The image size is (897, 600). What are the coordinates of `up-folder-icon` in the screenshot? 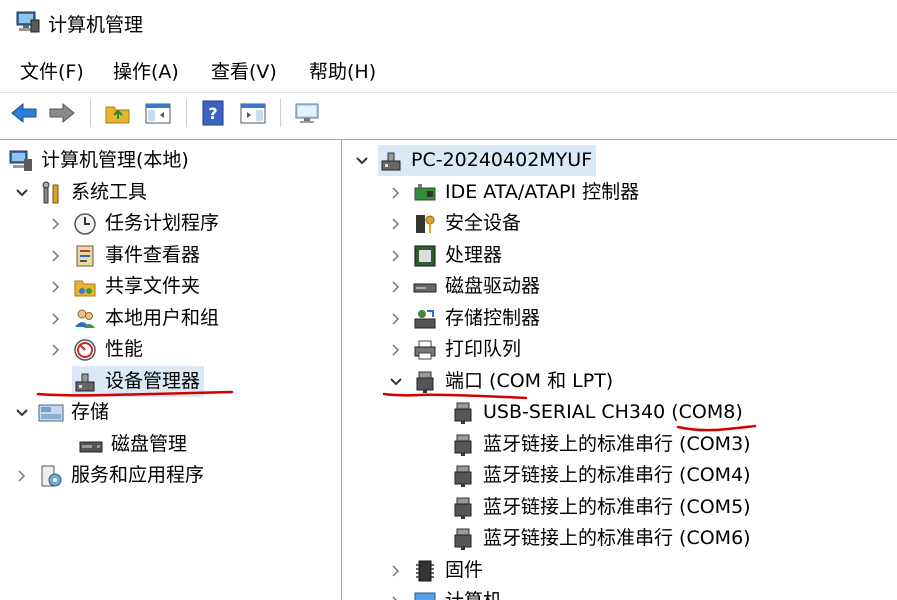 It's located at (118, 113).